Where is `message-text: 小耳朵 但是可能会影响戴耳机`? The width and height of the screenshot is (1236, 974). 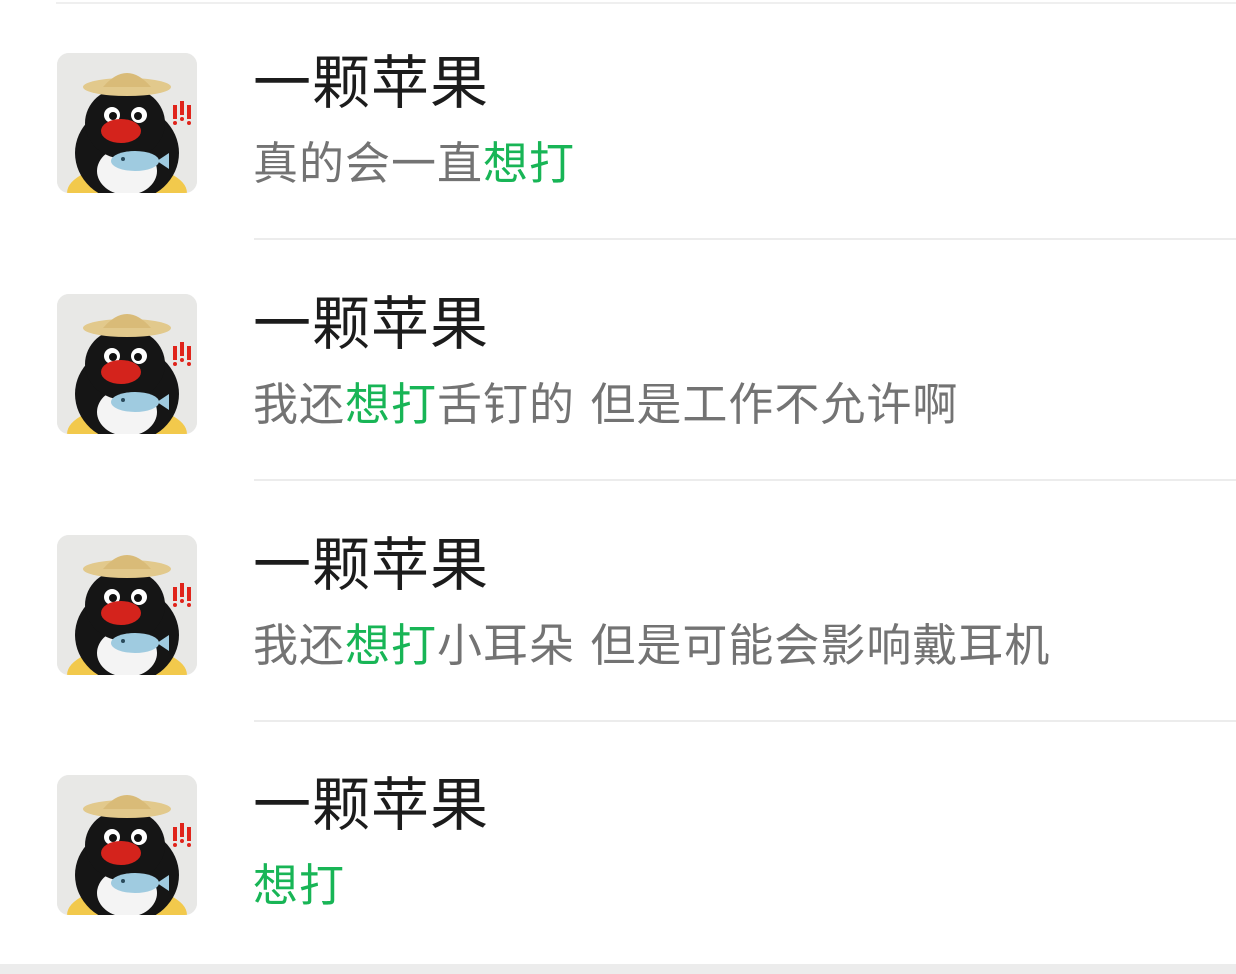 message-text: 小耳朵 但是可能会影响戴耳机 is located at coordinates (744, 645).